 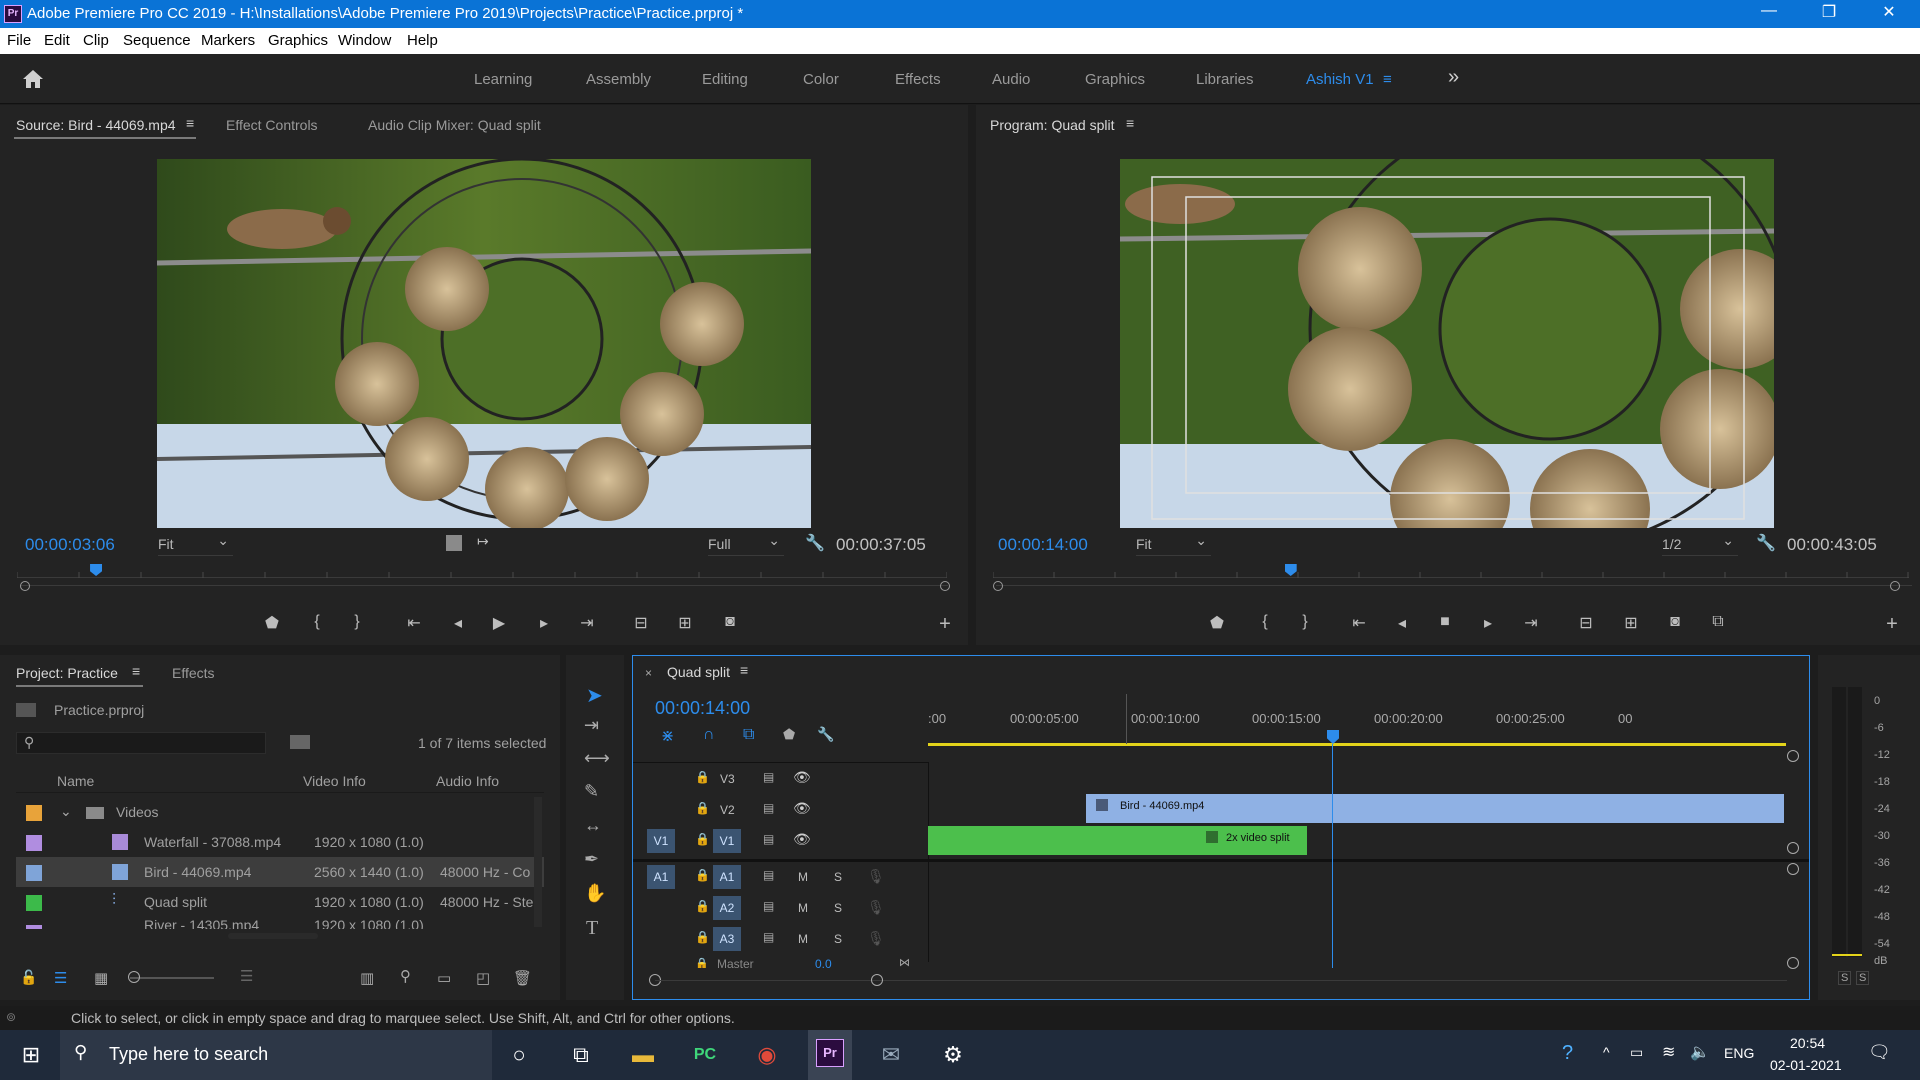 I want to click on settings-gear-icon: ⚙, so click(x=953, y=1055).